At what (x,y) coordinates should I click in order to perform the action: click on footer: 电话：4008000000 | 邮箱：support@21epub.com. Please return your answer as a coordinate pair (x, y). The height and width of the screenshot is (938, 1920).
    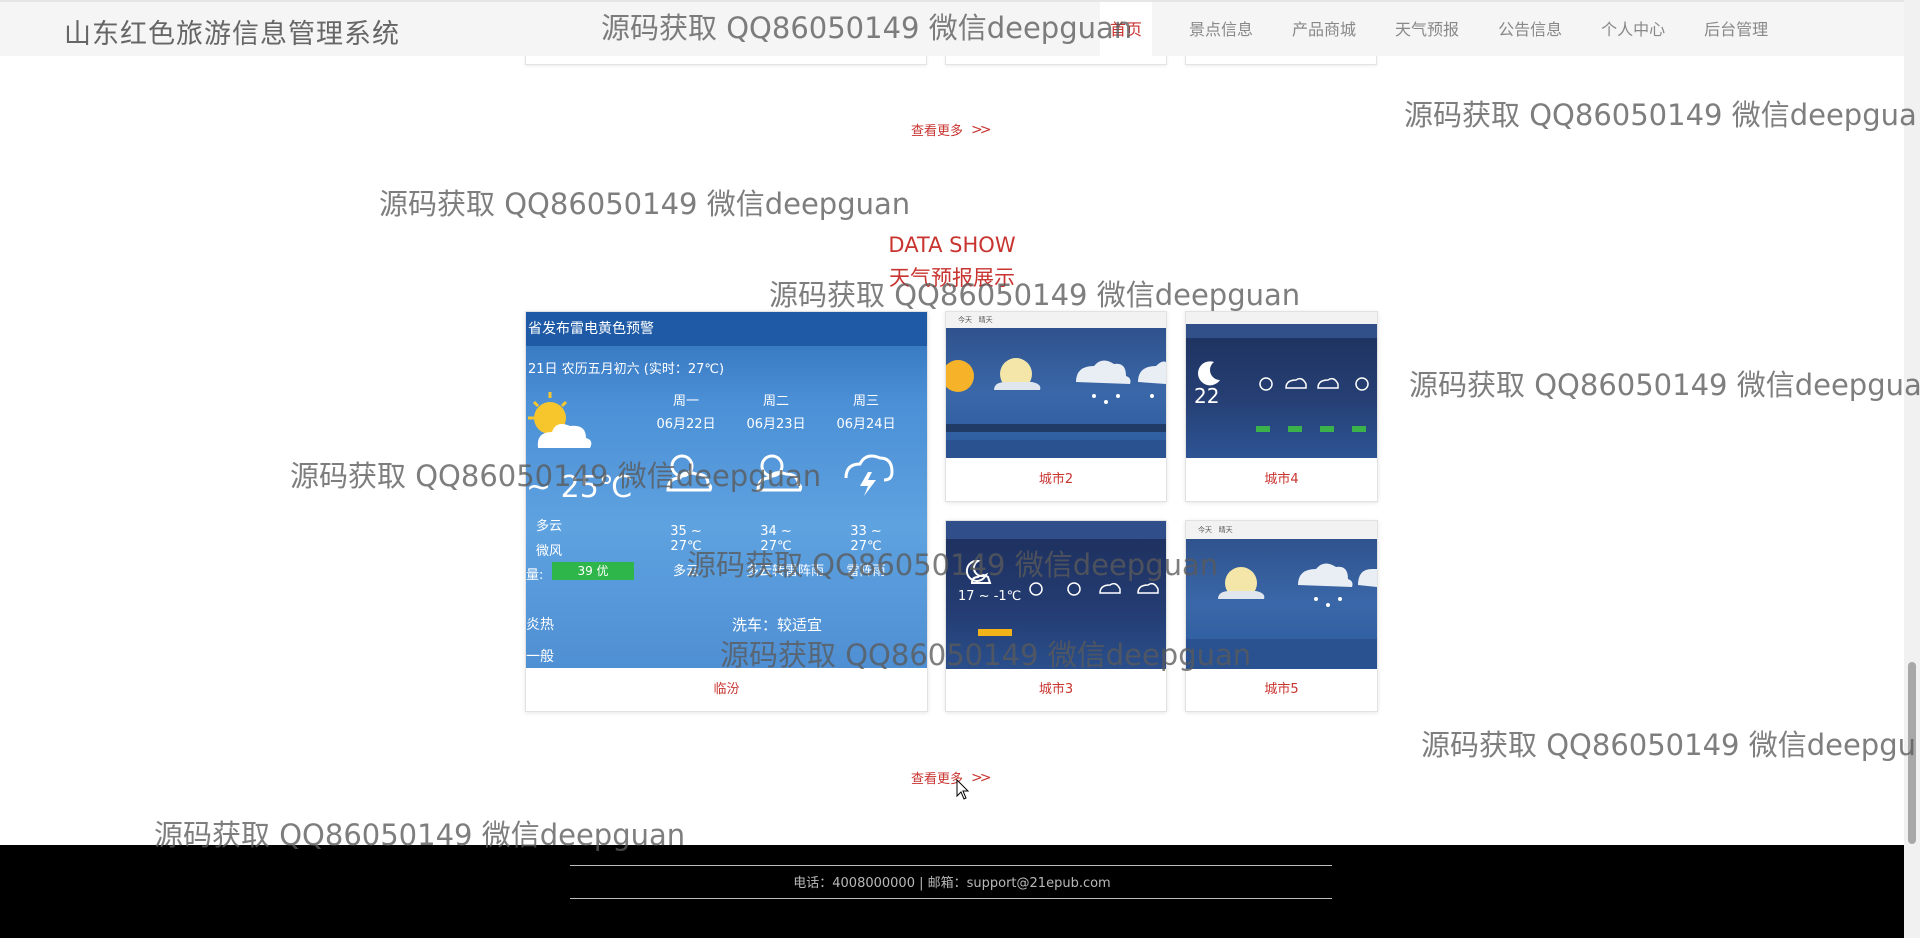
    Looking at the image, I should click on (952, 891).